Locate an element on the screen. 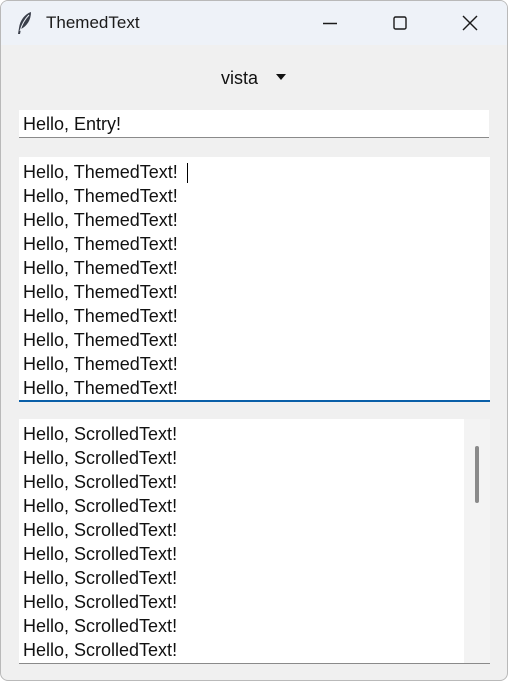 The width and height of the screenshot is (508, 681). title-bar: ThemedText is located at coordinates (254, 23).